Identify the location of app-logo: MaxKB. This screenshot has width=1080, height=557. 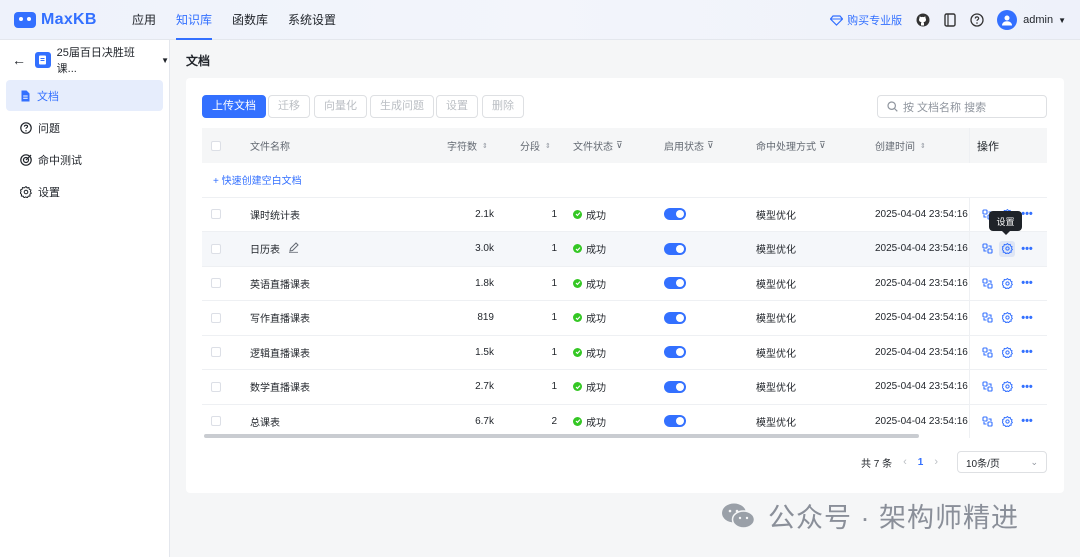
(68, 20).